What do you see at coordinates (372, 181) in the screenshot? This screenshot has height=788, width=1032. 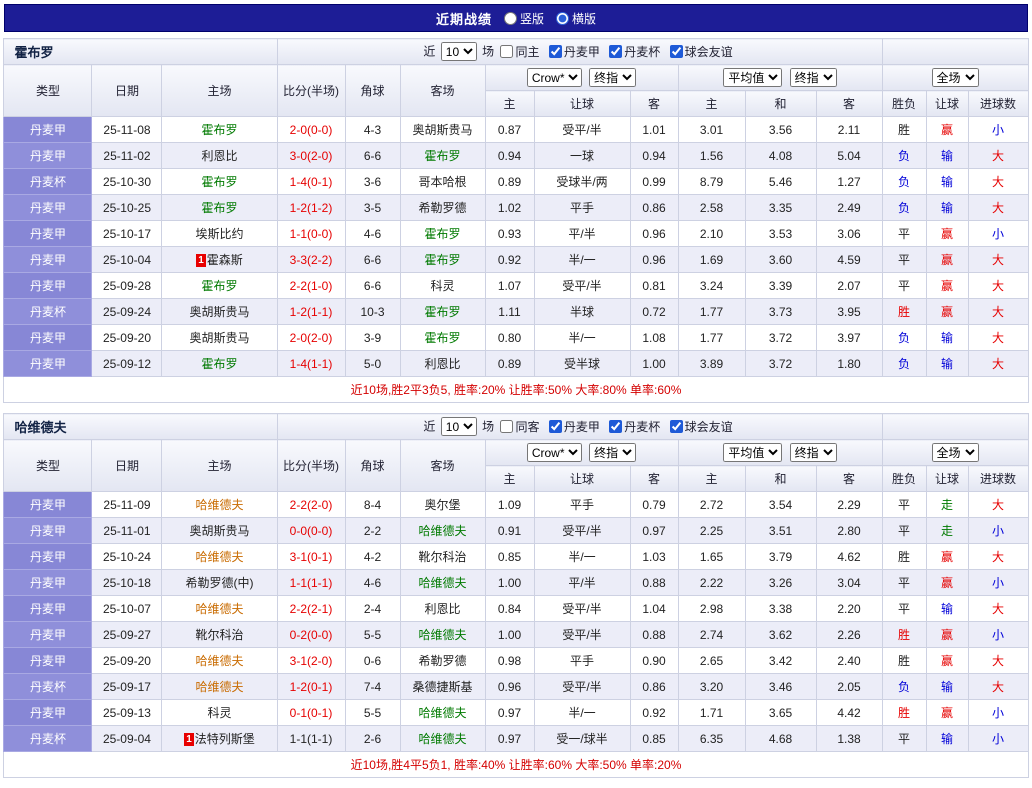 I see `corner-cell: 3-6` at bounding box center [372, 181].